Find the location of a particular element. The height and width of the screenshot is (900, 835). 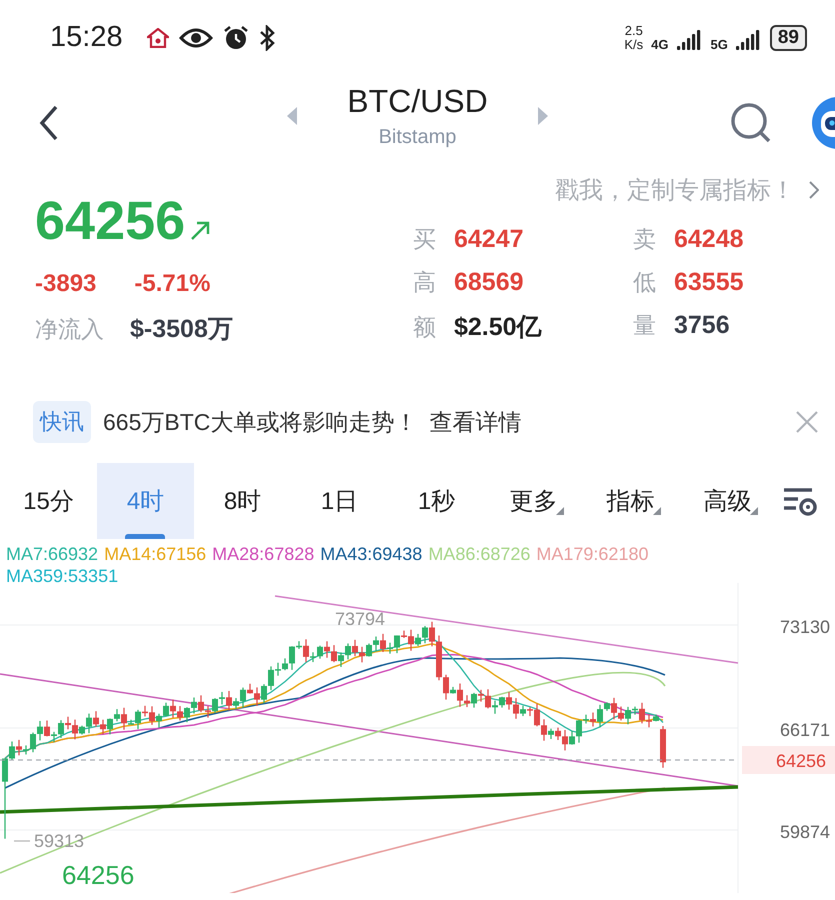

timeframe-tab: 高级 is located at coordinates (727, 501).